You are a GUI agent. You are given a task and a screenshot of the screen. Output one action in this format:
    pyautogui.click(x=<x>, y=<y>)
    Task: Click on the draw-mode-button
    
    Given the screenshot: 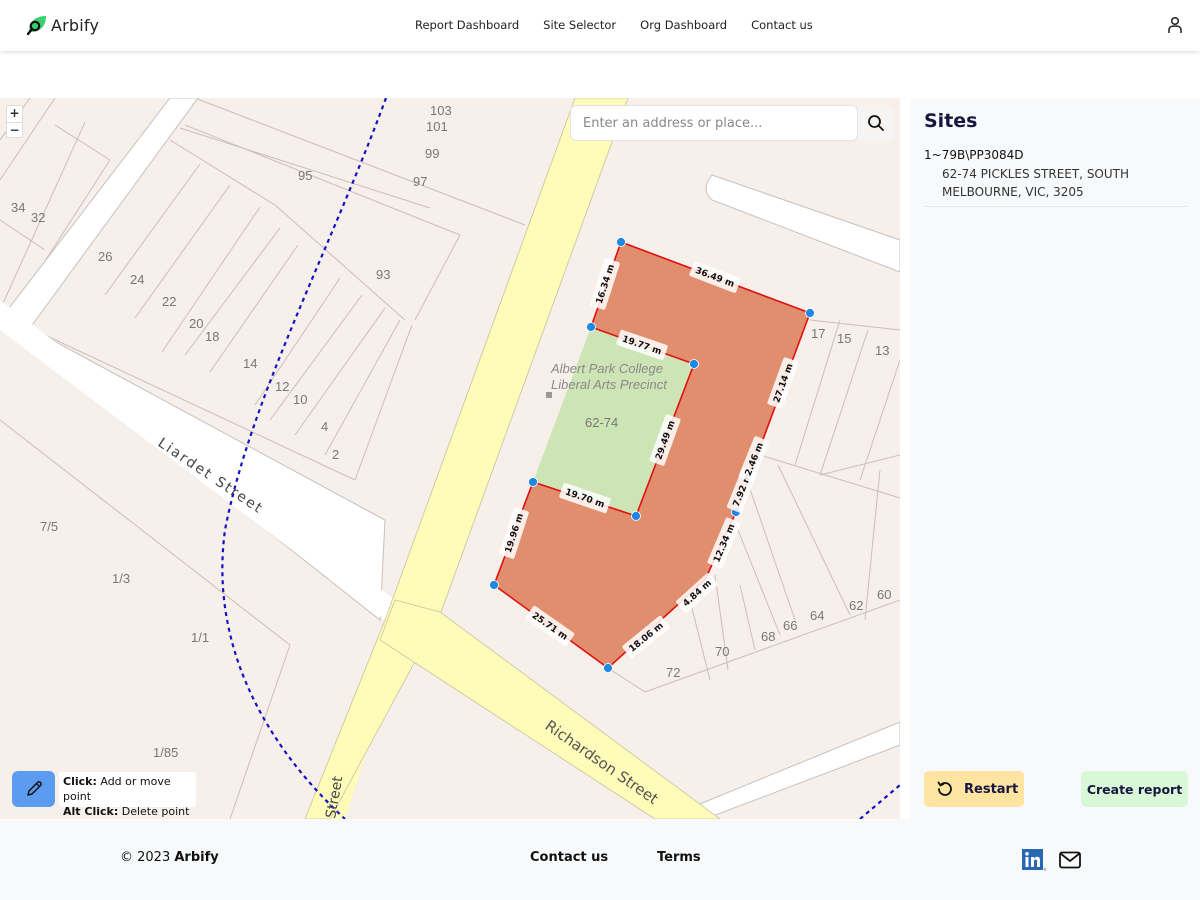 What is the action you would take?
    pyautogui.click(x=33, y=789)
    